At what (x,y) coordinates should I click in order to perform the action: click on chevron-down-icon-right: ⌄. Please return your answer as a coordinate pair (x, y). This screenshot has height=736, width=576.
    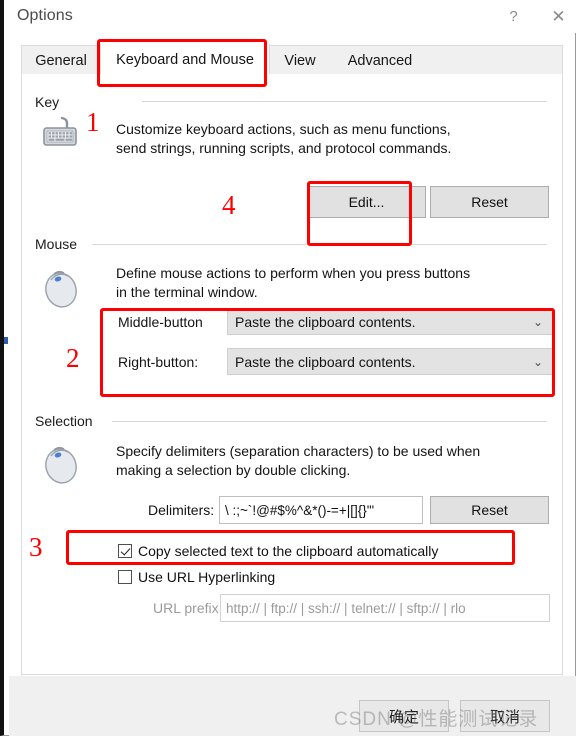
    Looking at the image, I should click on (537, 361).